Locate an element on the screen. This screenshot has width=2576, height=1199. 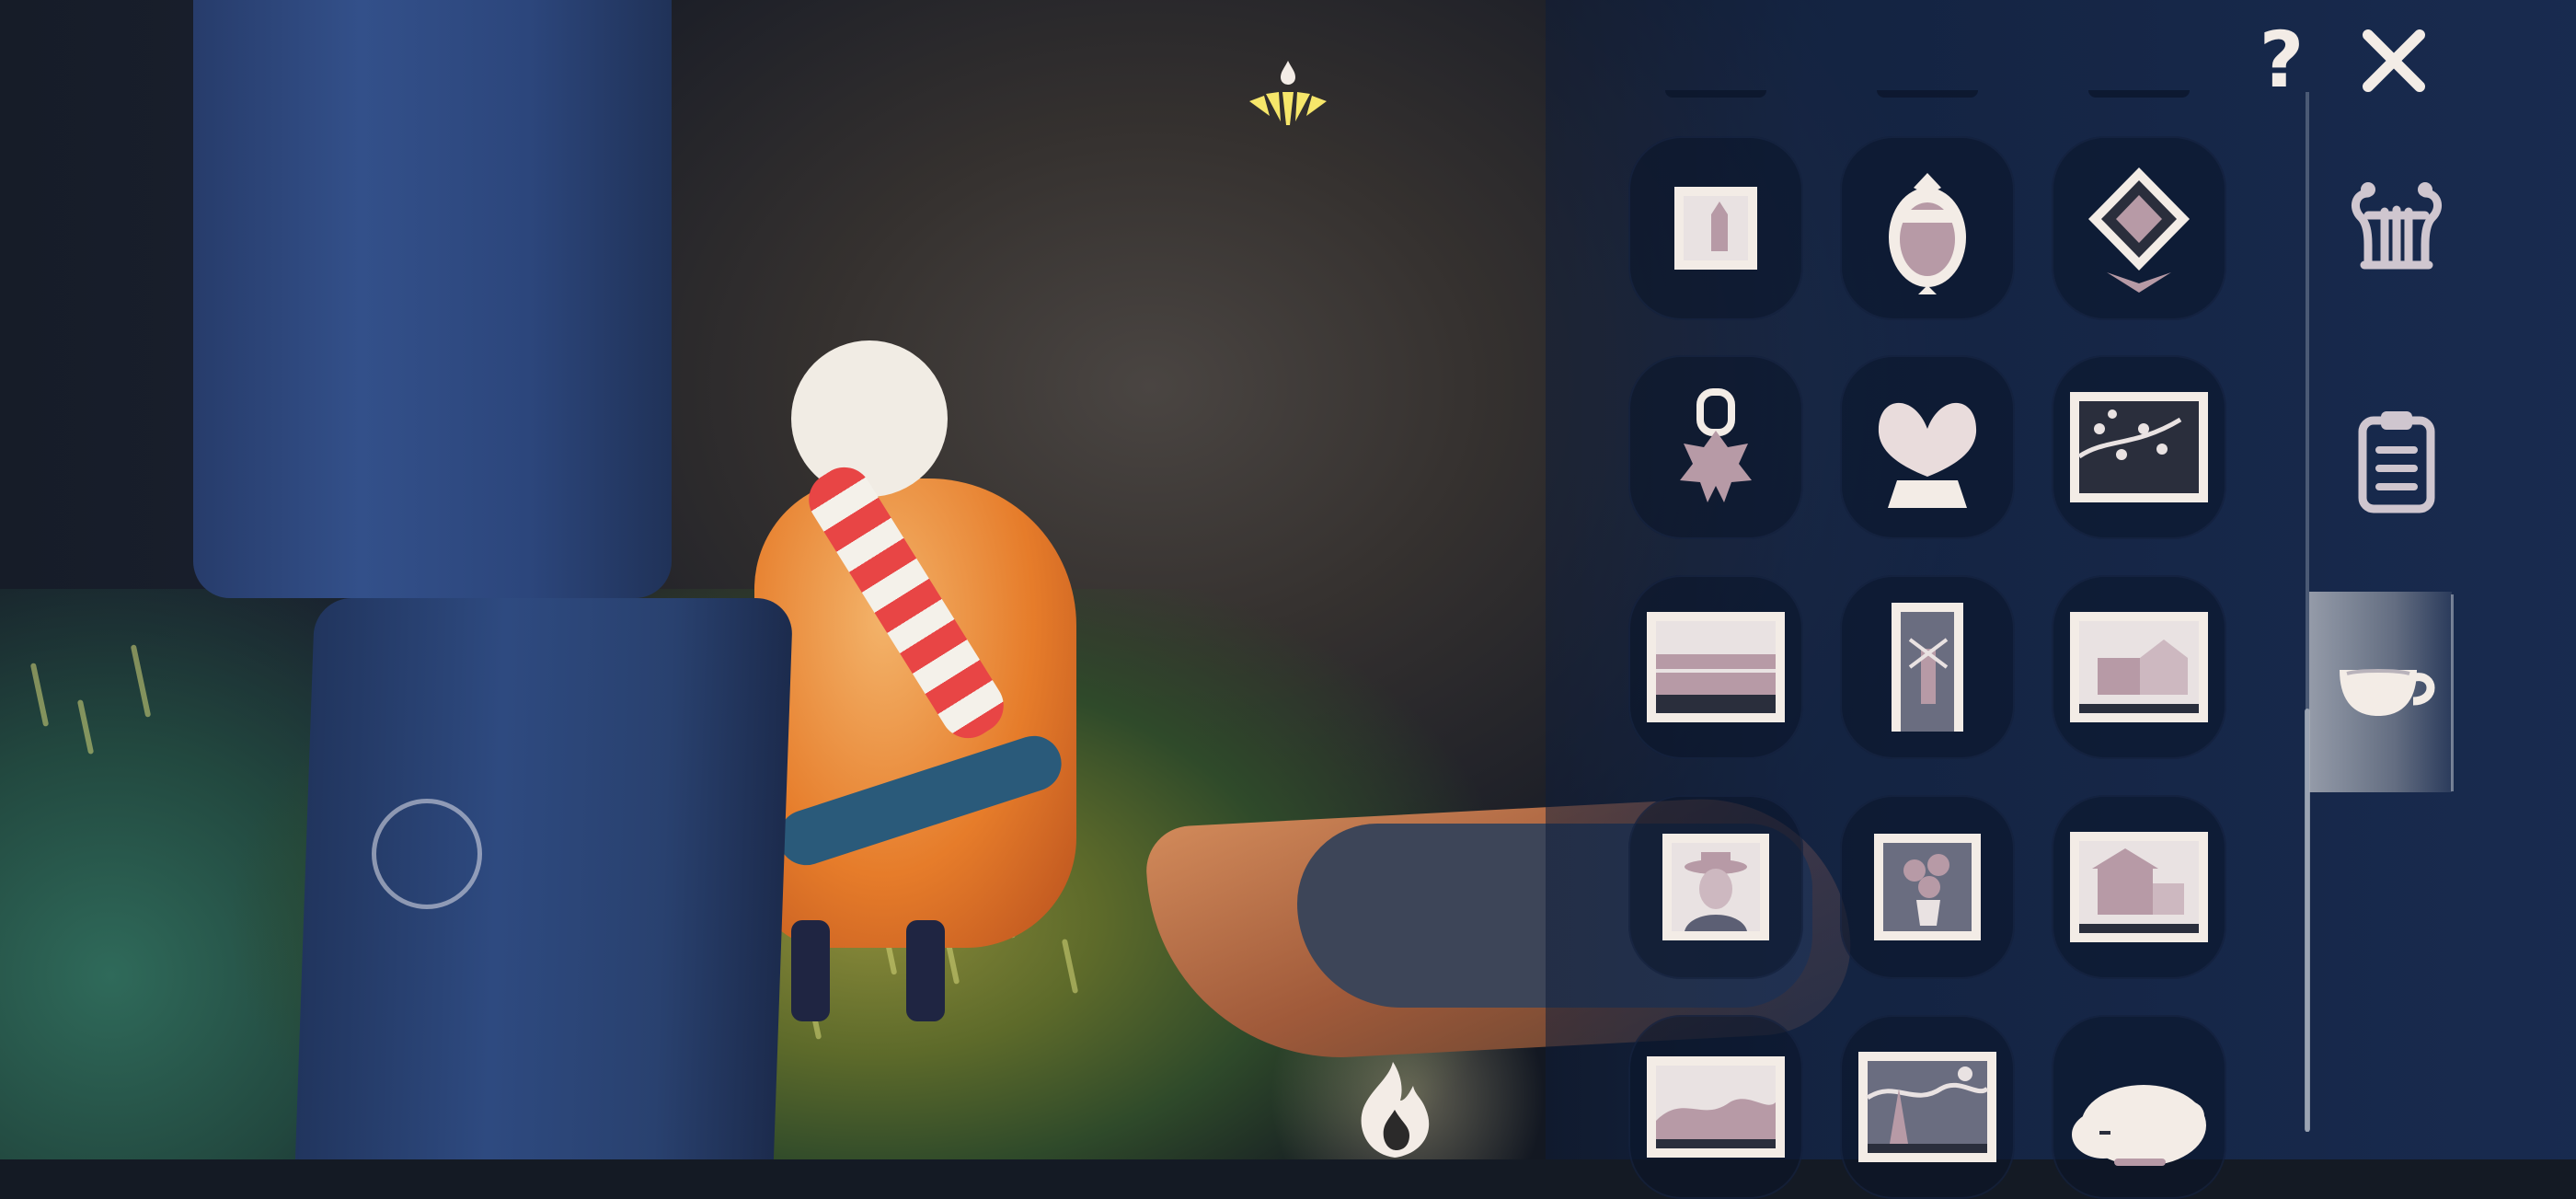
framed-church-painting-icon is located at coordinates (1715, 228).